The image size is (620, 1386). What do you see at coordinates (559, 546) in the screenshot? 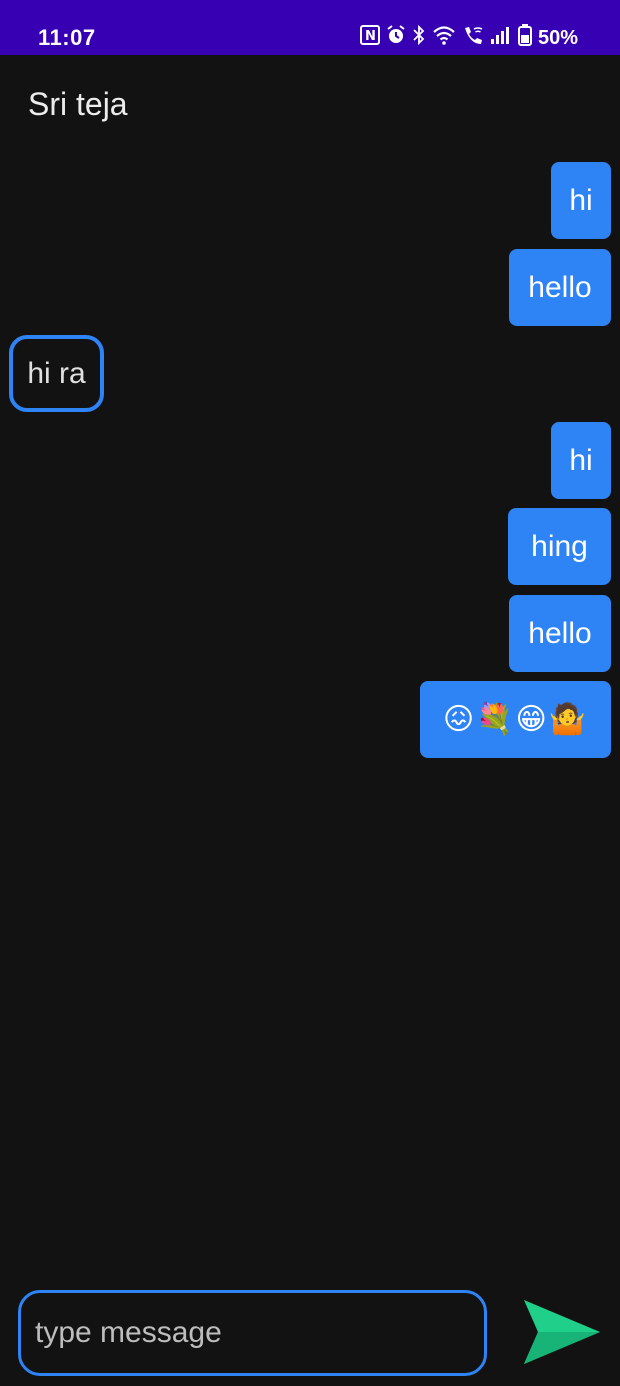
I see `message-sent: hing` at bounding box center [559, 546].